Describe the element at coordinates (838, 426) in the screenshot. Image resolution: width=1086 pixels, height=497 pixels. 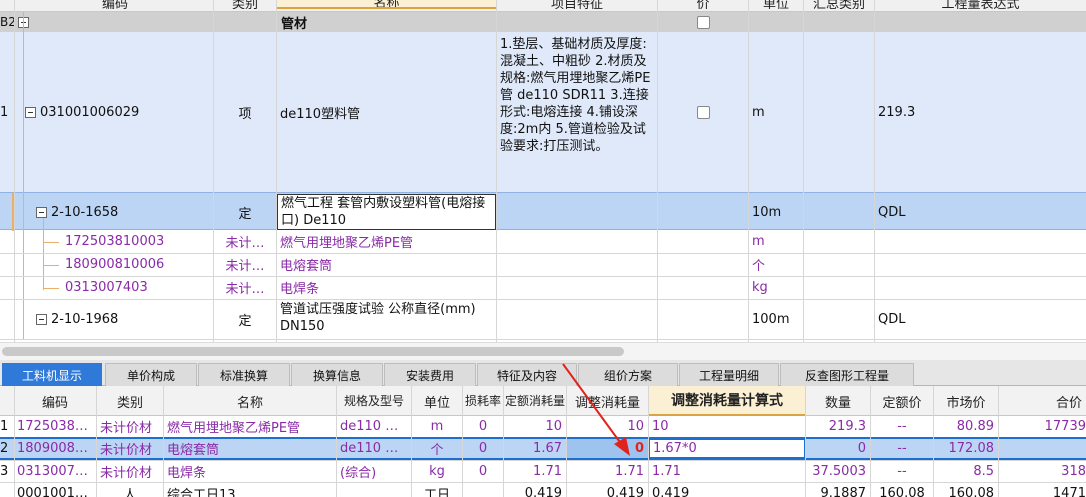
I see `resource-quantity: 219.3` at that location.